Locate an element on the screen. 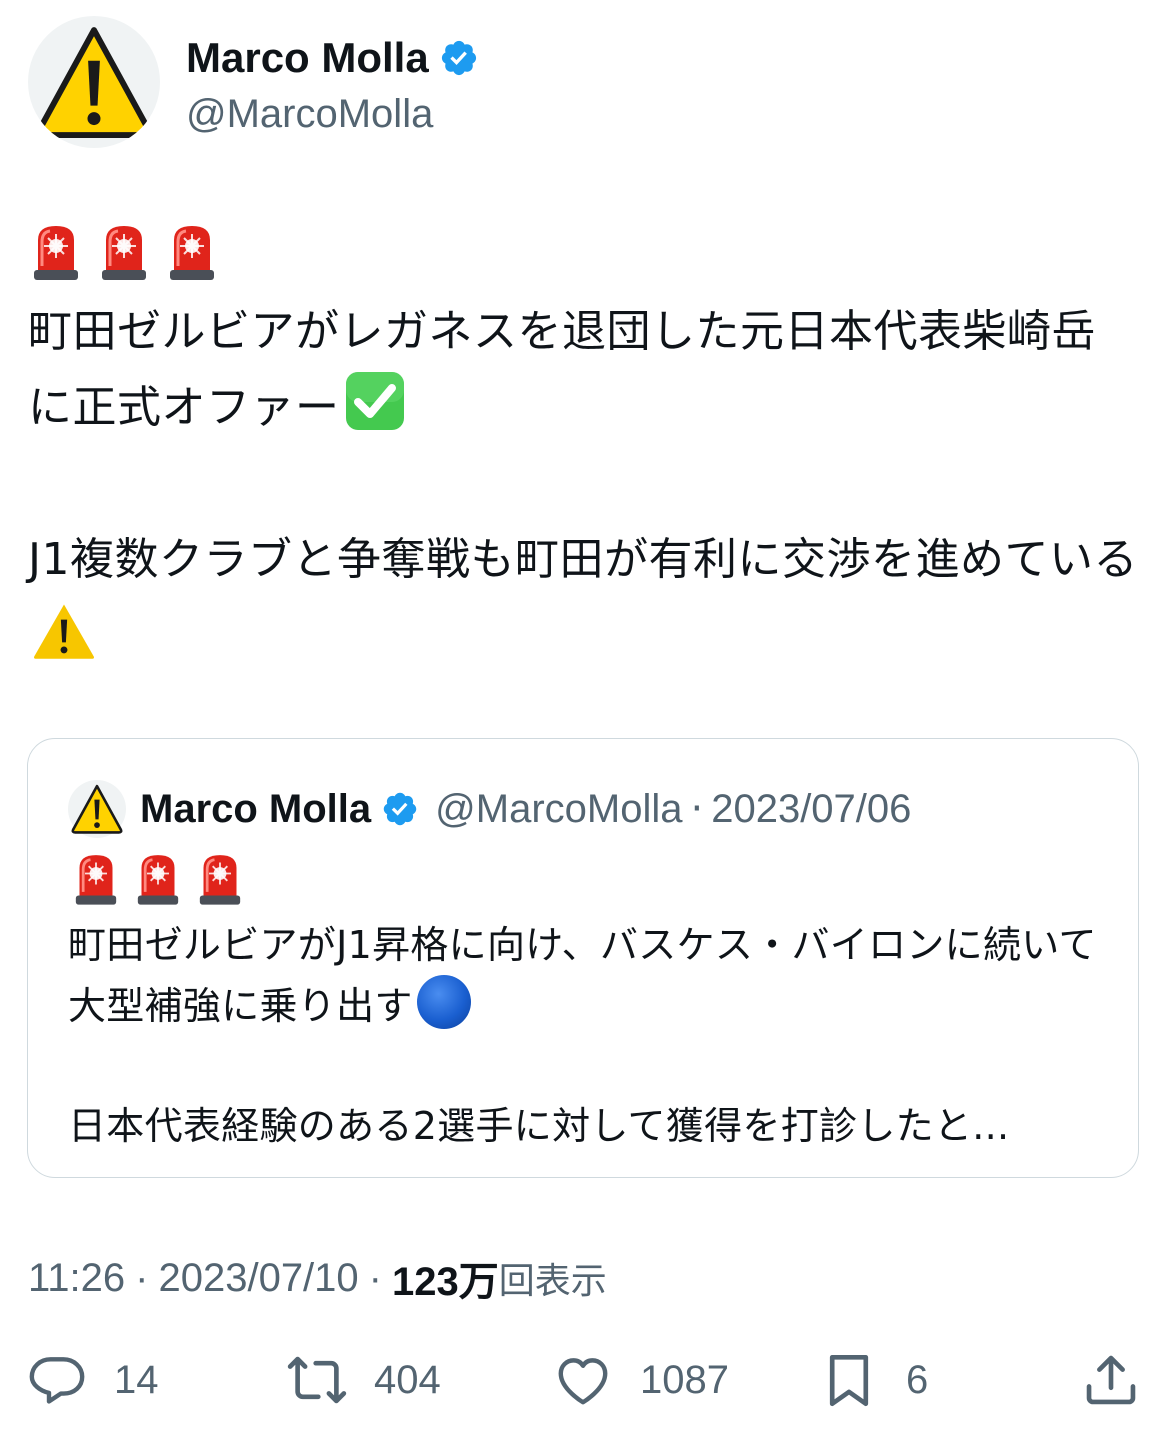  bookmark-button: 6 is located at coordinates (873, 1380).